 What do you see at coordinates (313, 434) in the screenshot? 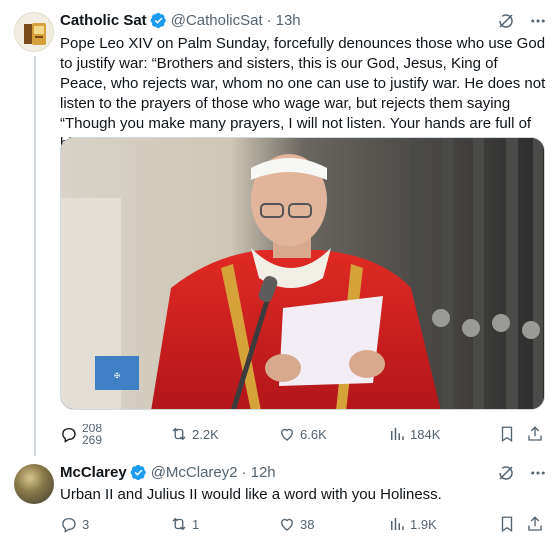
I see `like-count: 6.6K` at bounding box center [313, 434].